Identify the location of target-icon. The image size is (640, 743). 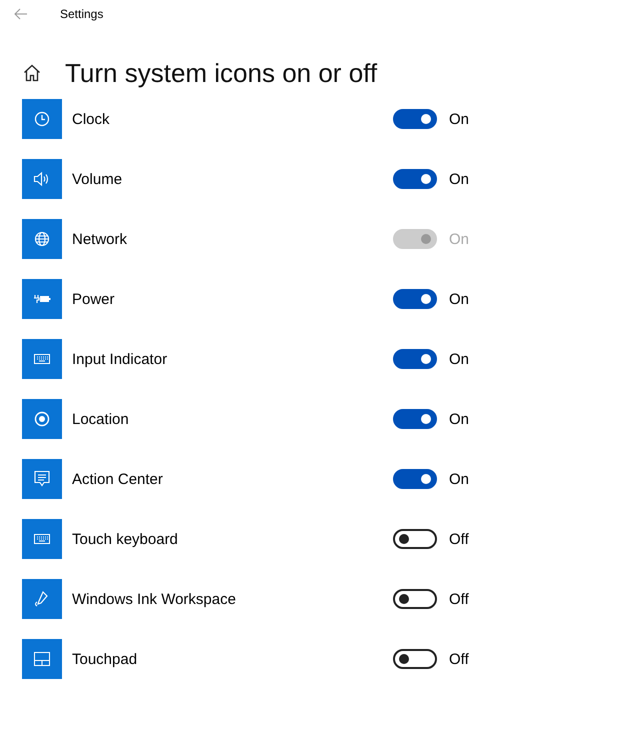
(42, 419).